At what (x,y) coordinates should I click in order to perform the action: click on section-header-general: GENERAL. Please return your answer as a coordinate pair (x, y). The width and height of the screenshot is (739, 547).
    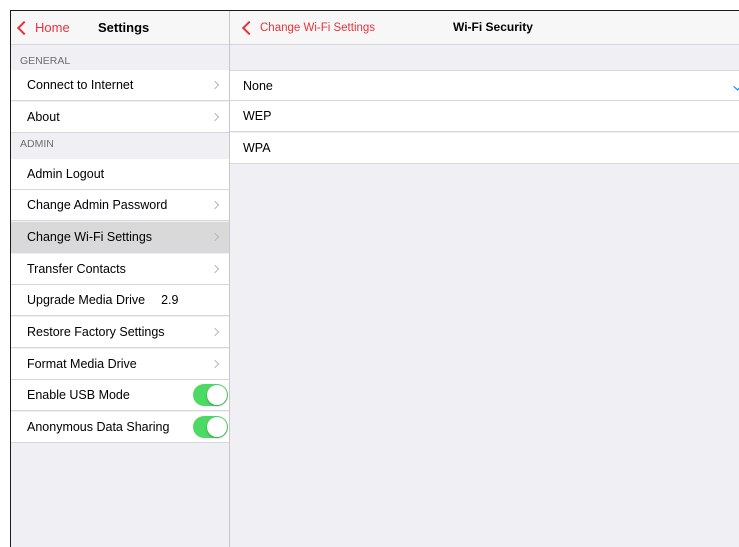
    Looking at the image, I should click on (120, 61).